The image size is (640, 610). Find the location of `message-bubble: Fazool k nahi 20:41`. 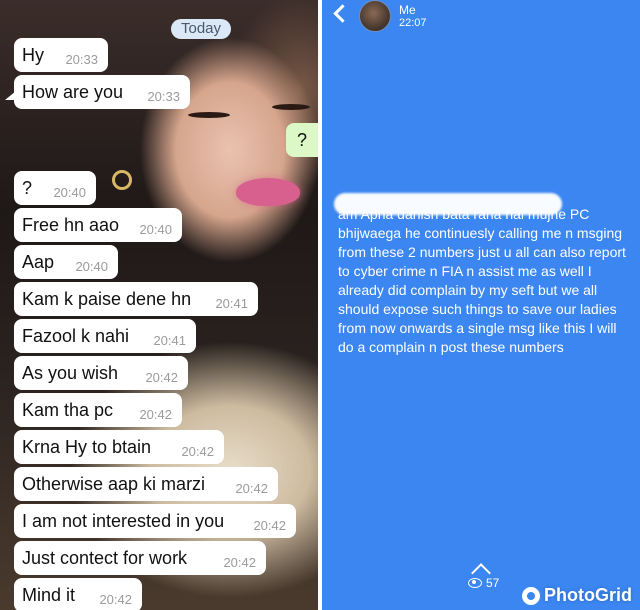

message-bubble: Fazool k nahi 20:41 is located at coordinates (105, 336).